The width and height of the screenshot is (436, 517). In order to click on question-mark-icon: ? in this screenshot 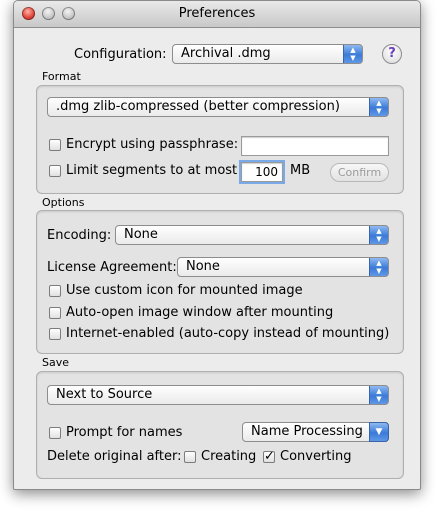, I will do `click(392, 53)`.